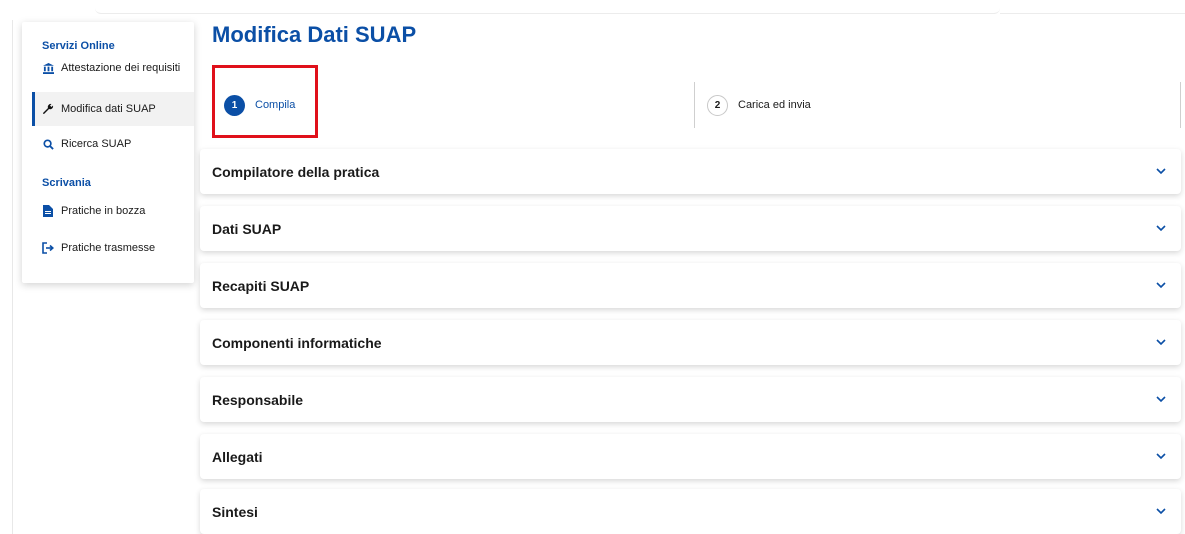 This screenshot has width=1185, height=534. I want to click on accordion-label: Compilatore della pratica, so click(296, 171).